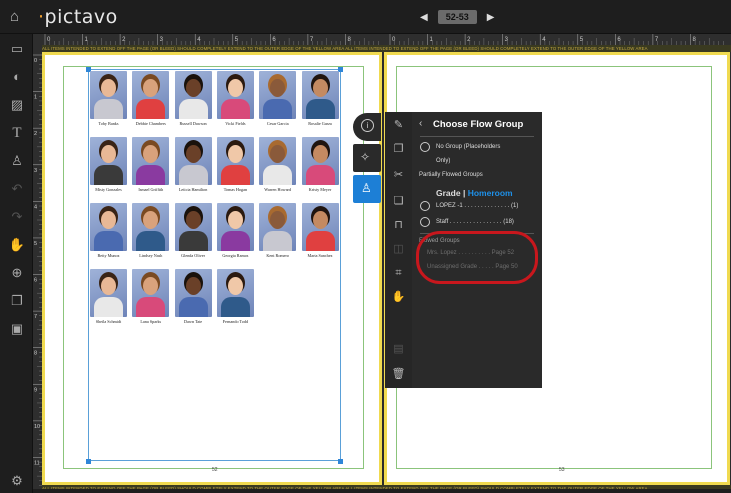 The height and width of the screenshot is (493, 731). Describe the element at coordinates (35, 244) in the screenshot. I see `ruler-left-label: 5` at that location.